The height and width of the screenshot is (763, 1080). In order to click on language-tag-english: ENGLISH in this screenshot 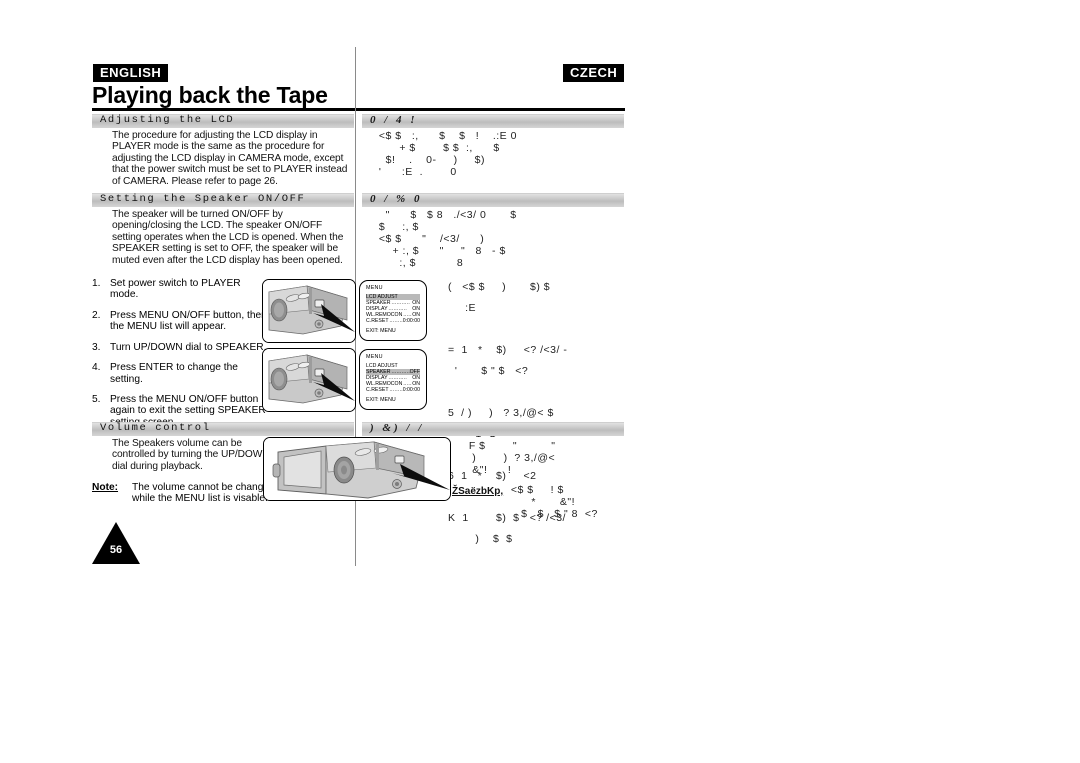, I will do `click(131, 73)`.